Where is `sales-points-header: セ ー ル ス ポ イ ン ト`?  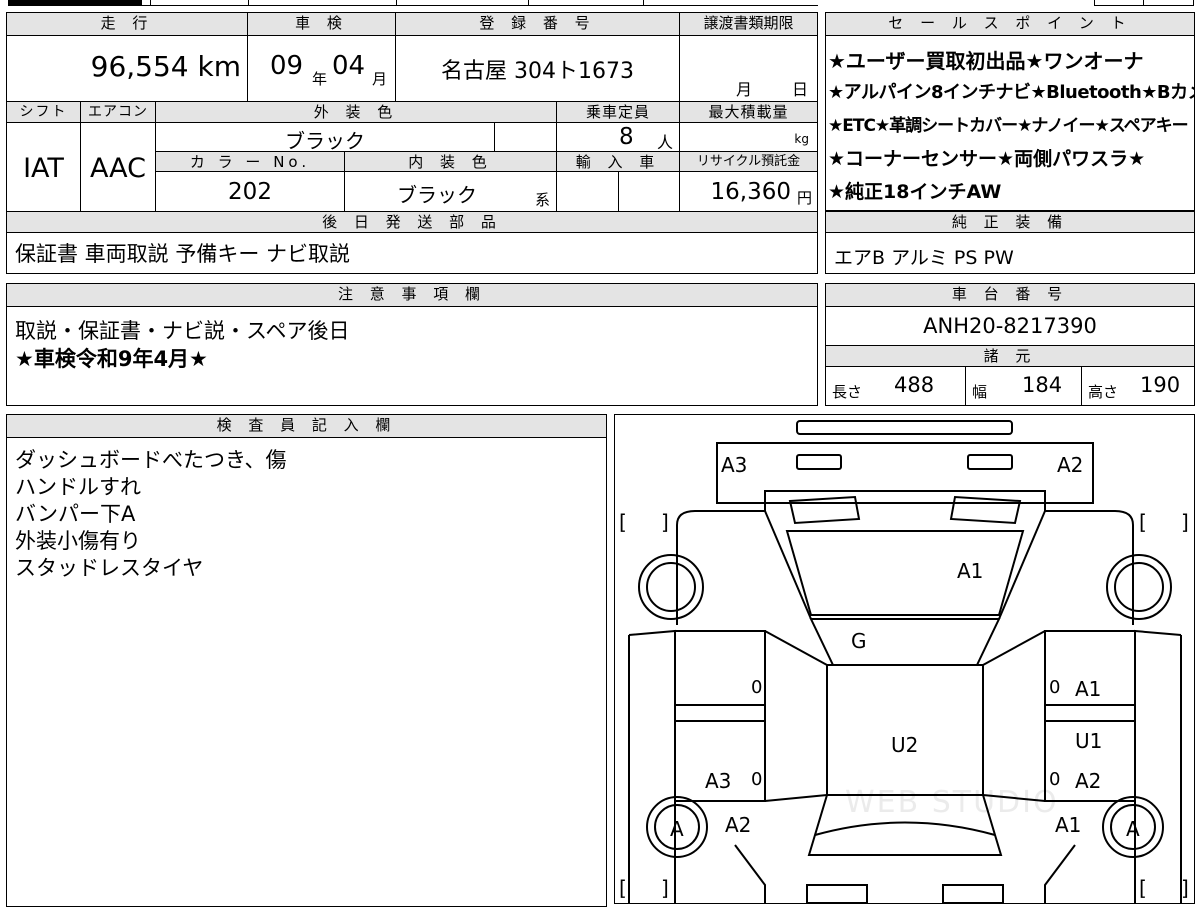 sales-points-header: セ ー ル ス ポ イ ン ト is located at coordinates (1010, 24).